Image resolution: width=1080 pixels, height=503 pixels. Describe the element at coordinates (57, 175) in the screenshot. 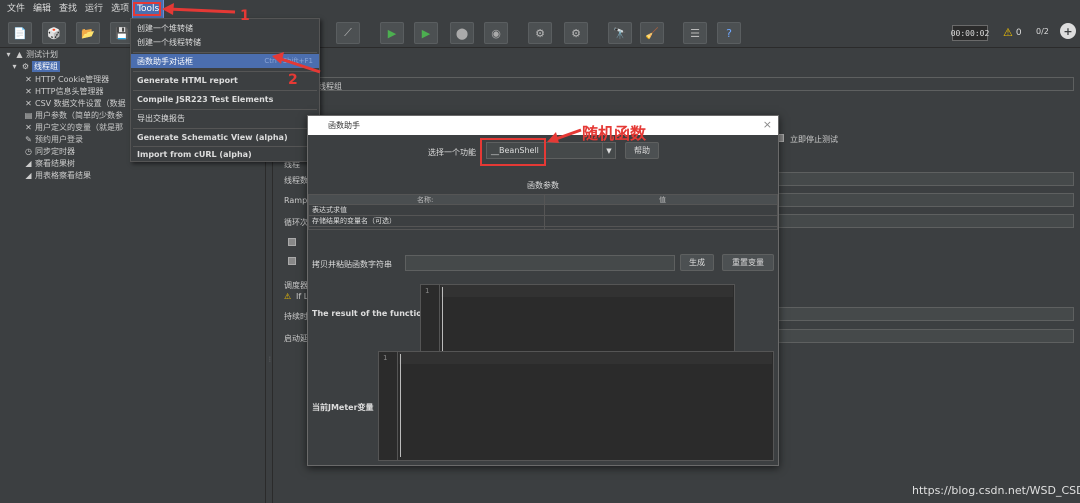

I see `tree-node-results-table: ◢ 用表格察看结果` at that location.